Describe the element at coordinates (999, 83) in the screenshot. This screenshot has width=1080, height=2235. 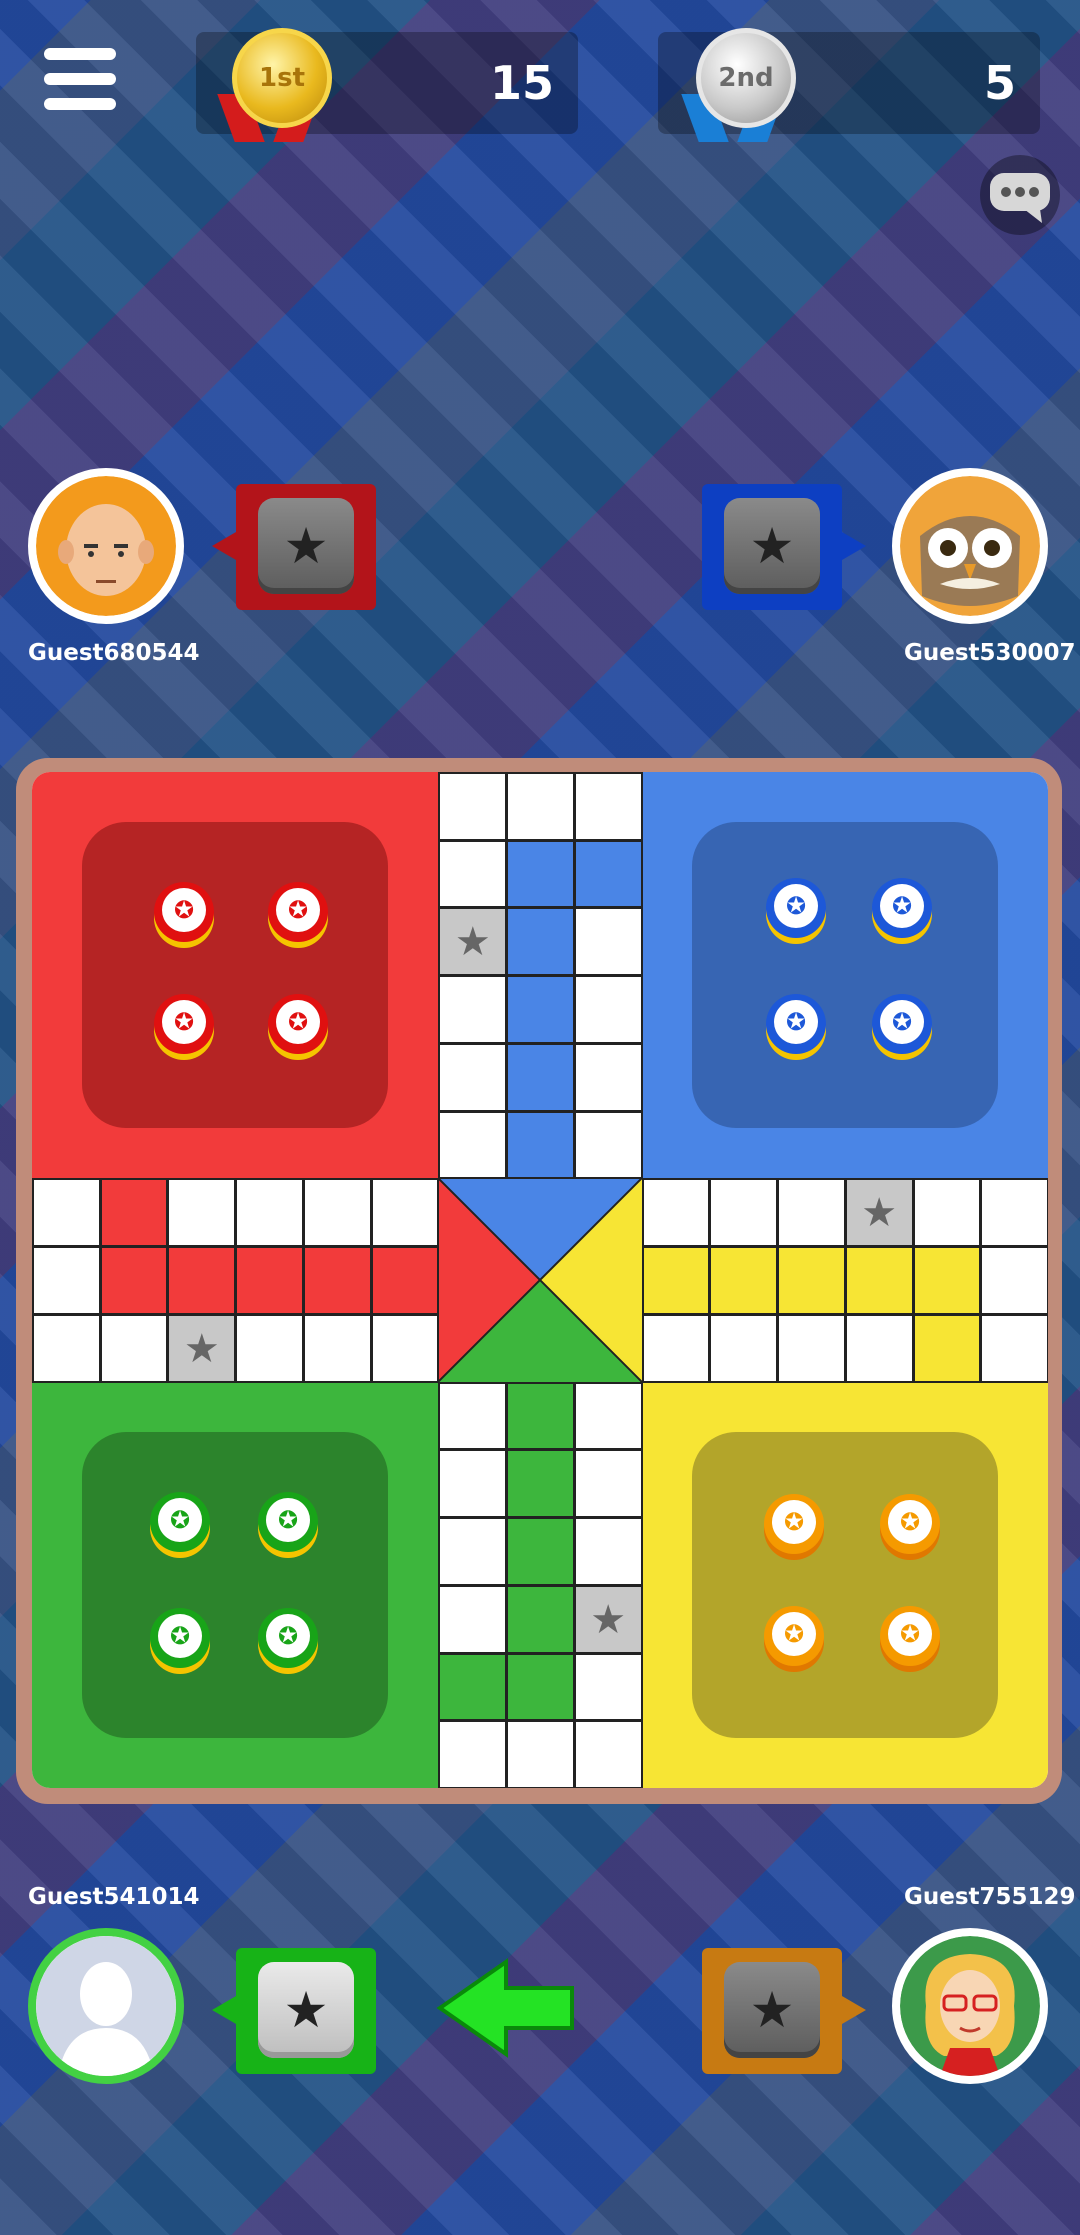
I see `second-place-score: 5` at that location.